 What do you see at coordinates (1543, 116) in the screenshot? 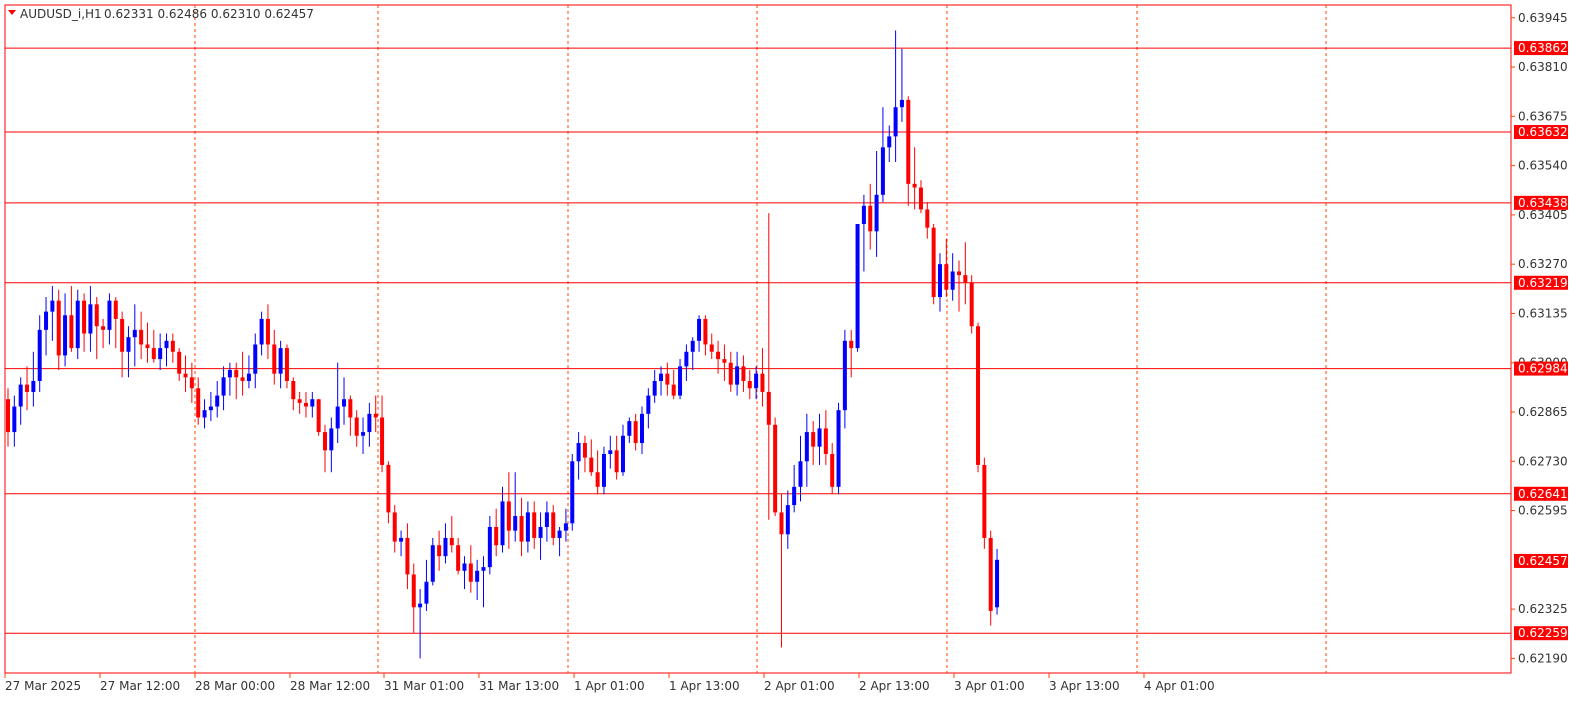
I see `y-tick-label: 0.63675` at bounding box center [1543, 116].